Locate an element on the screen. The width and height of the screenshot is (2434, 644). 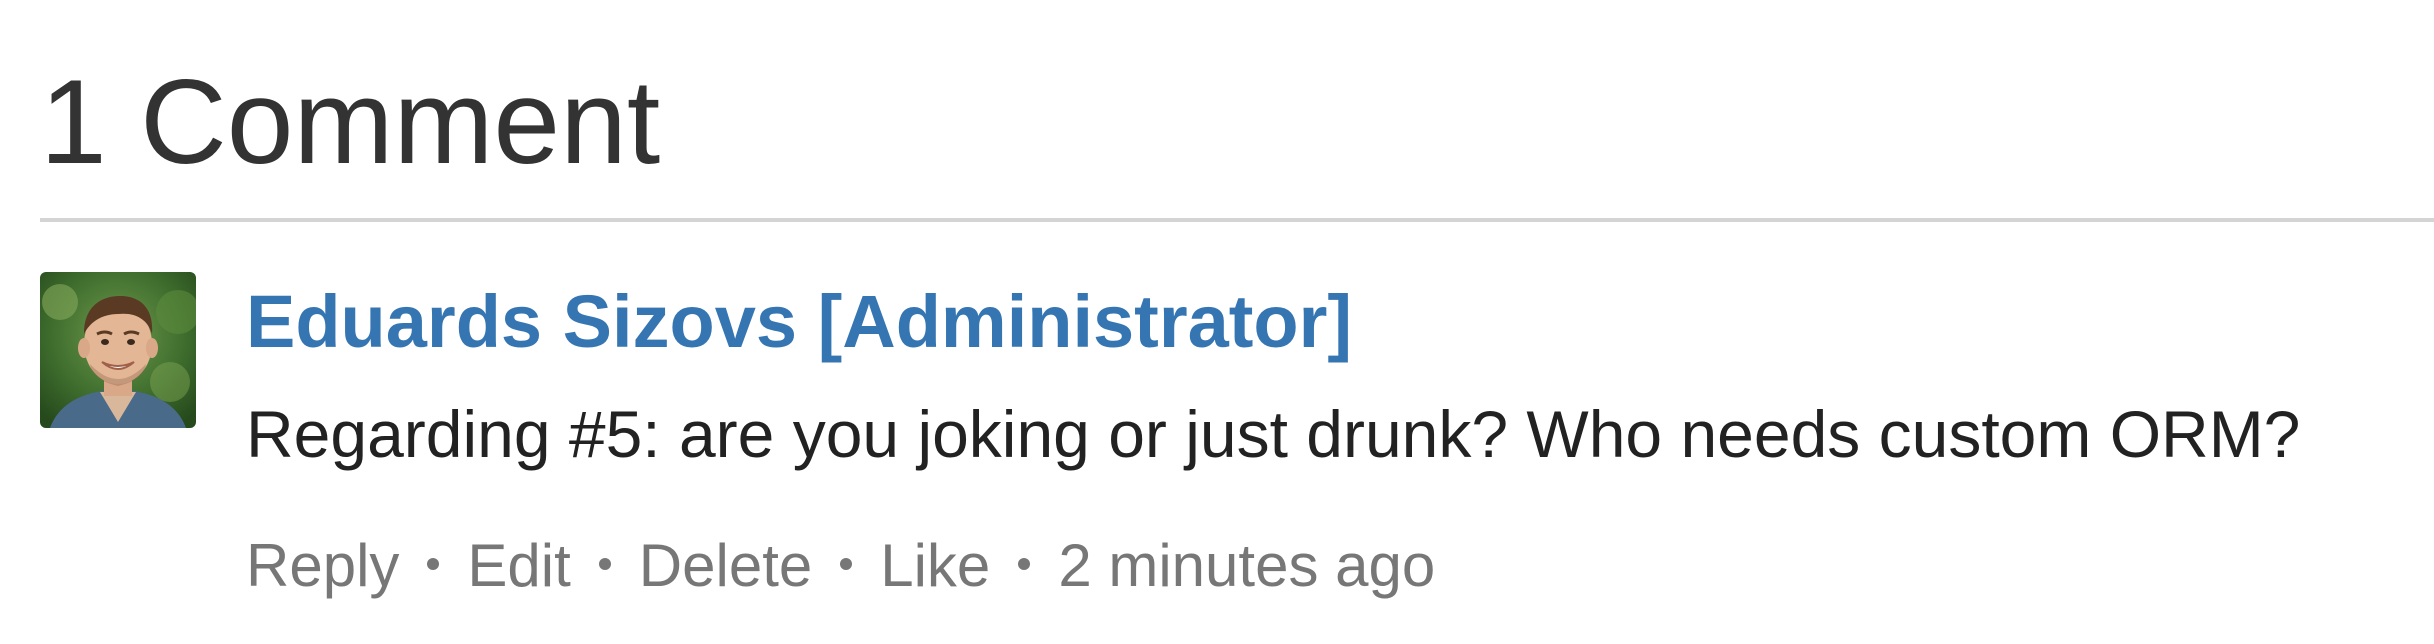
like-link: Like is located at coordinates (935, 565).